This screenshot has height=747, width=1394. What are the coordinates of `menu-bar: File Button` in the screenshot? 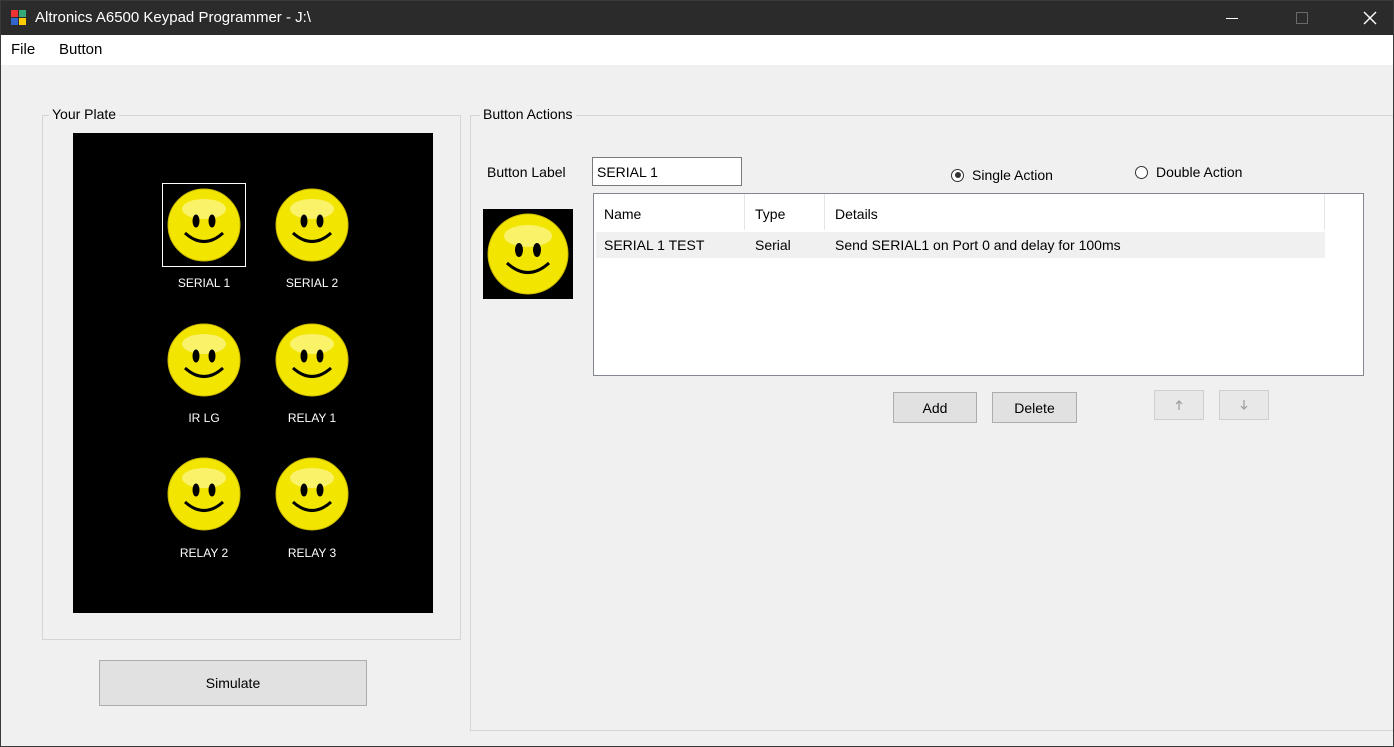 It's located at (697, 50).